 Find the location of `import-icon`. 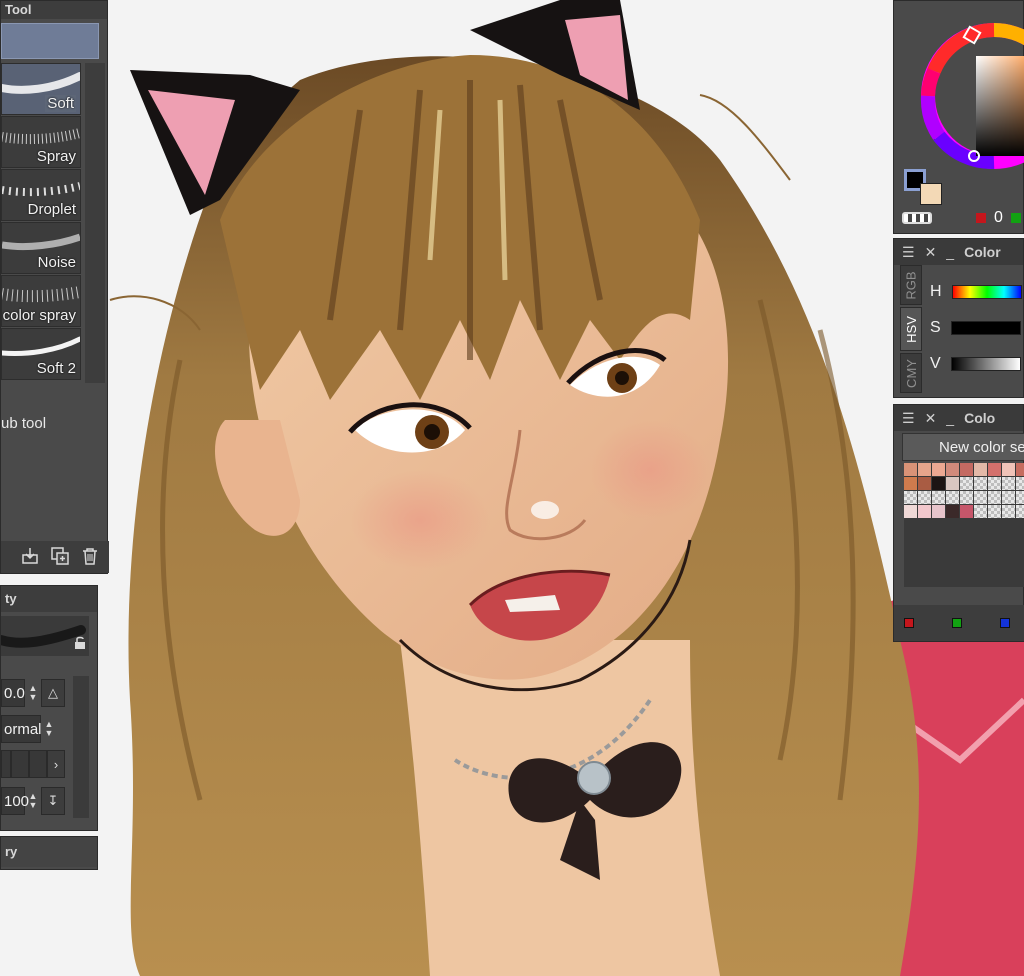

import-icon is located at coordinates (30, 556).